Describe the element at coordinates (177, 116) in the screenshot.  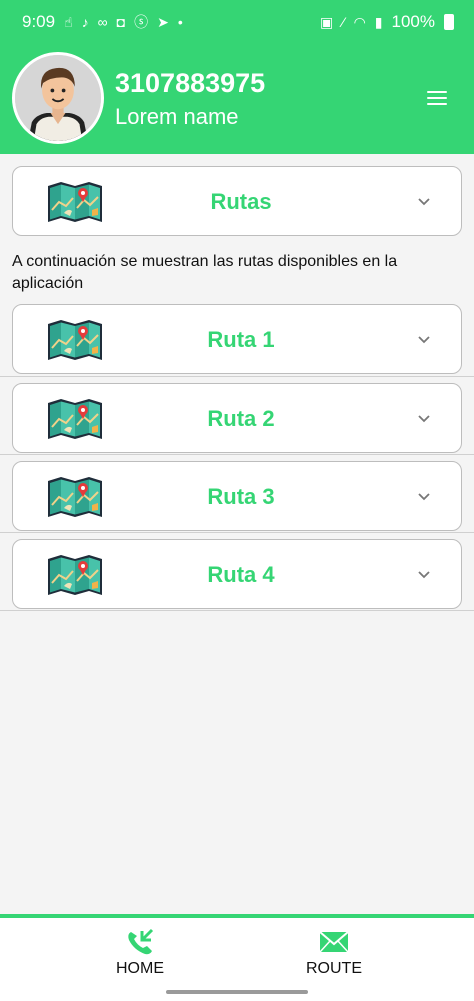
I see `user-name: Lorem name` at that location.